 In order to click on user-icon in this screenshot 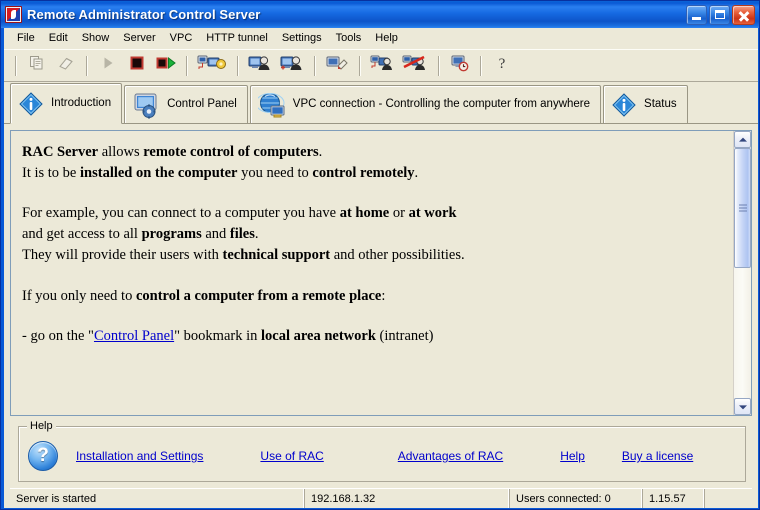, I will do `click(260, 66)`.